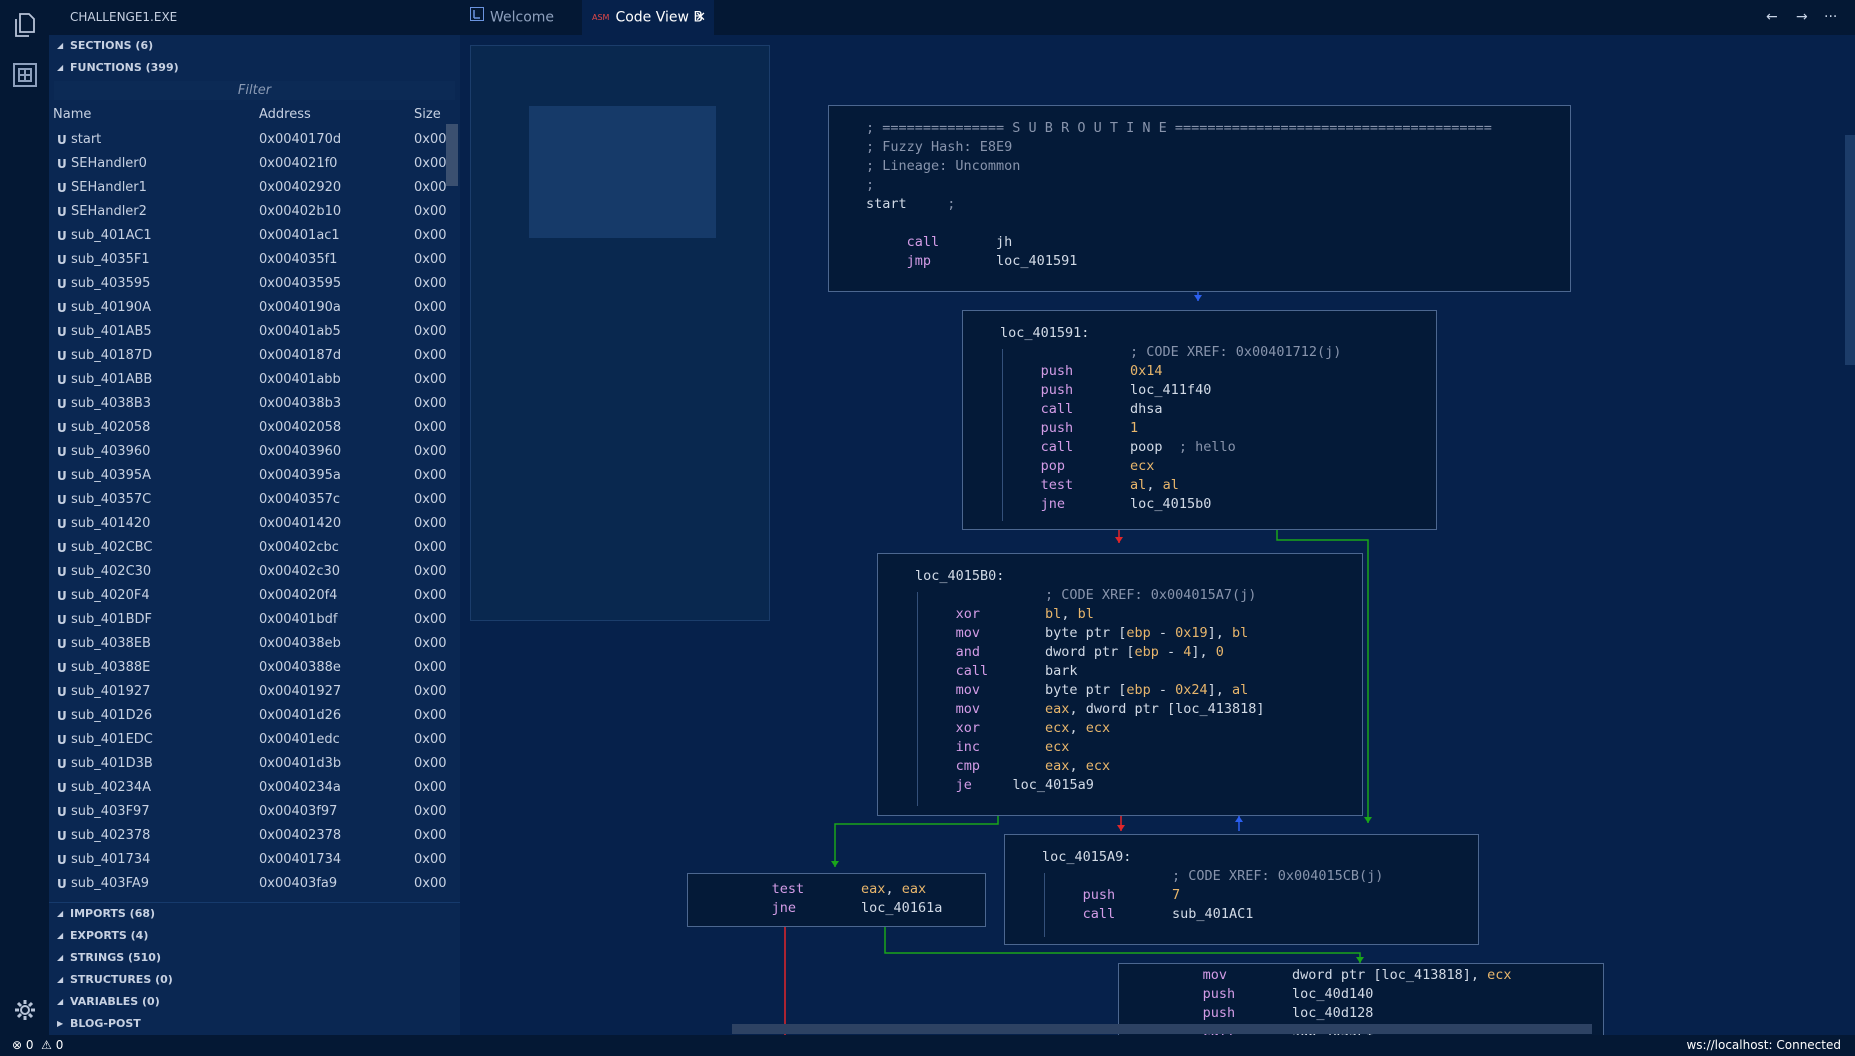 Image resolution: width=1855 pixels, height=1056 pixels. Describe the element at coordinates (72, 115) in the screenshot. I see `column-name: Name` at that location.